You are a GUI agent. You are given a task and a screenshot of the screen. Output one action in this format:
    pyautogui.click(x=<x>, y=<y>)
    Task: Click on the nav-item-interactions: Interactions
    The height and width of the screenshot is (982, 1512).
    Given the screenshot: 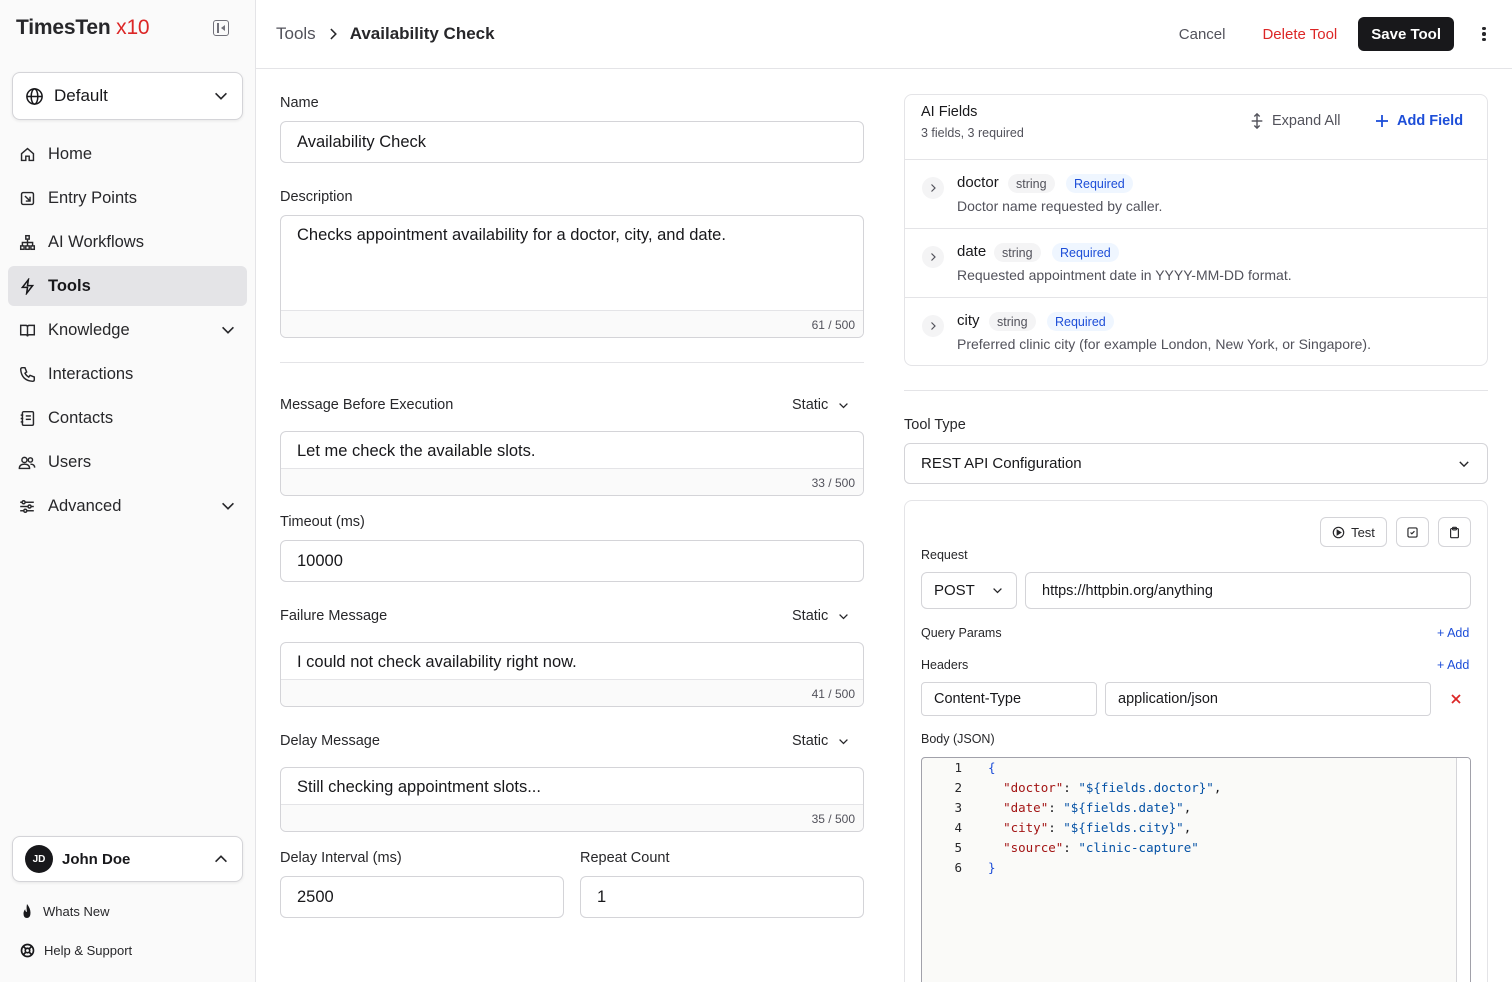 What is the action you would take?
    pyautogui.click(x=127, y=374)
    